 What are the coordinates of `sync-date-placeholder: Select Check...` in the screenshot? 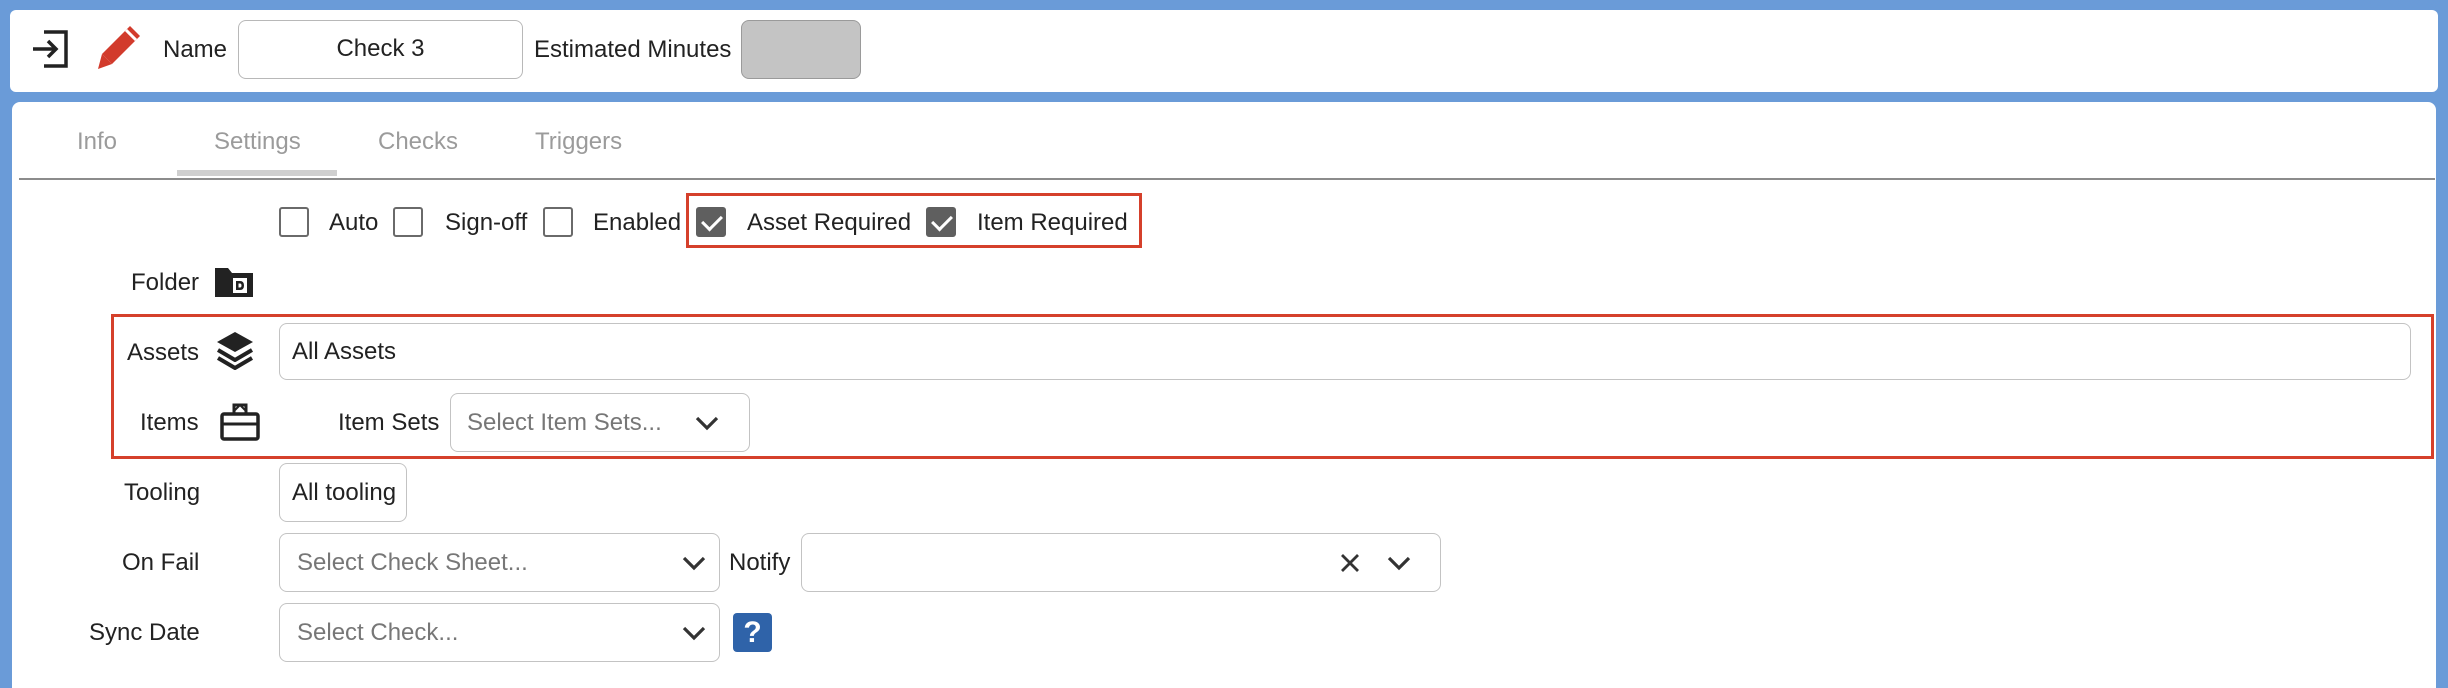 It's located at (378, 632).